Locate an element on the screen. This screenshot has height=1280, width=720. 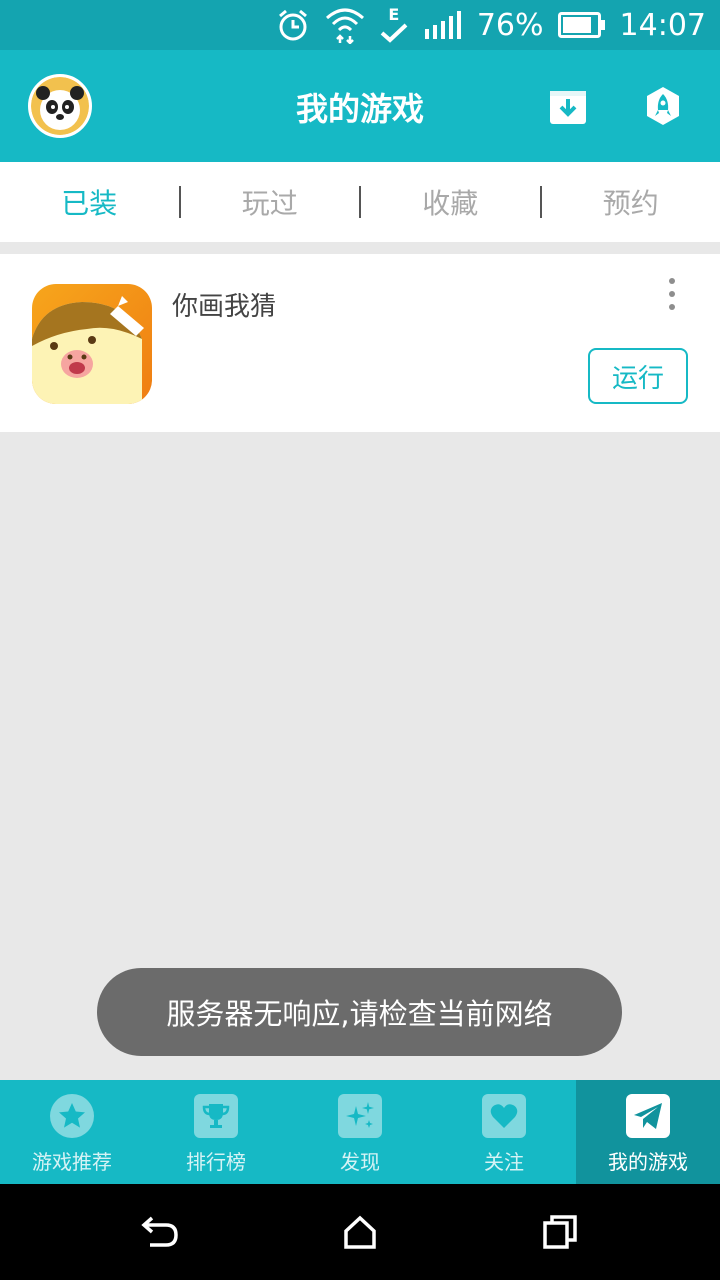
more-options-button is located at coordinates (672, 294).